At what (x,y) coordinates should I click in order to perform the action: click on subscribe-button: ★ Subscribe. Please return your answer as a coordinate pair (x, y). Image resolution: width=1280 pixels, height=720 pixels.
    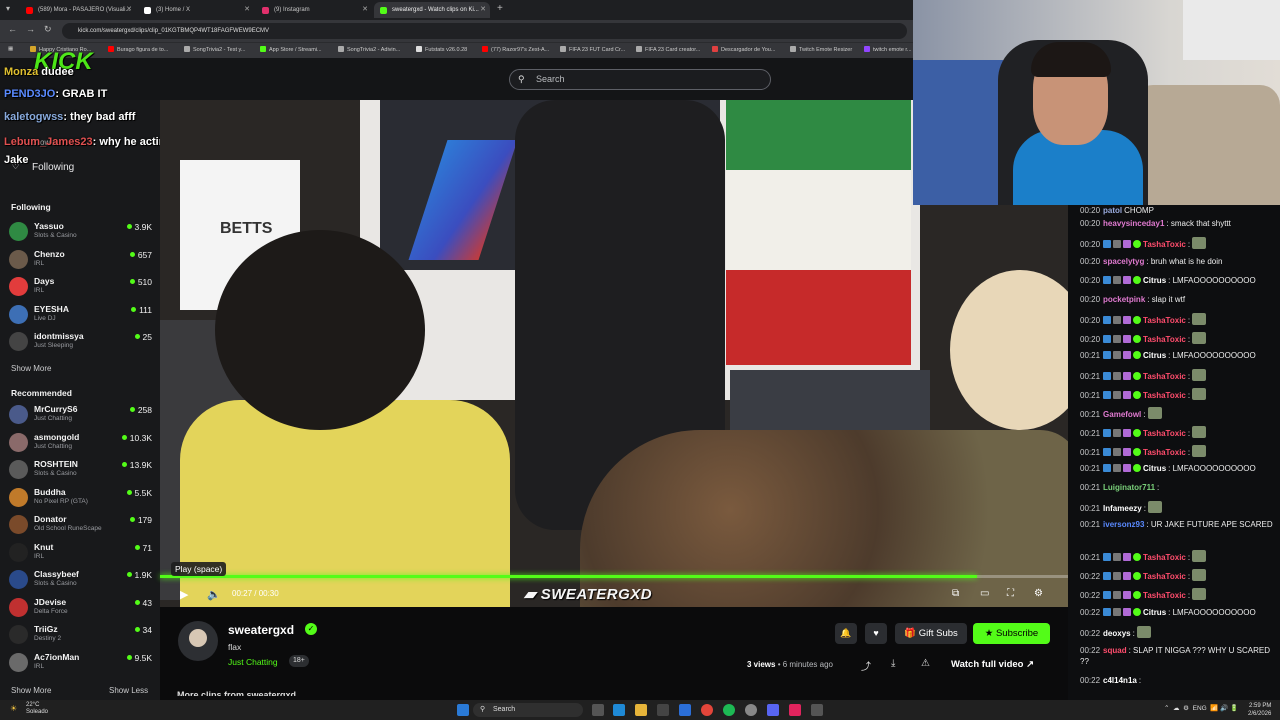
    Looking at the image, I should click on (1011, 633).